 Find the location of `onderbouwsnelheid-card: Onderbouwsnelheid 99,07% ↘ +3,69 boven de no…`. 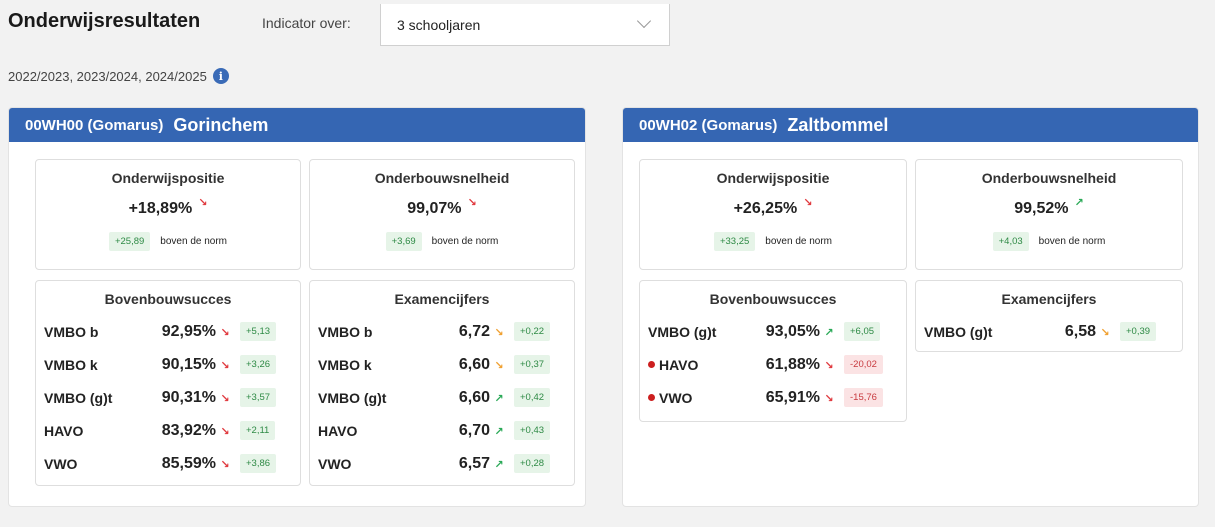

onderbouwsnelheid-card: Onderbouwsnelheid 99,07% ↘ +3,69 boven de no… is located at coordinates (442, 214).